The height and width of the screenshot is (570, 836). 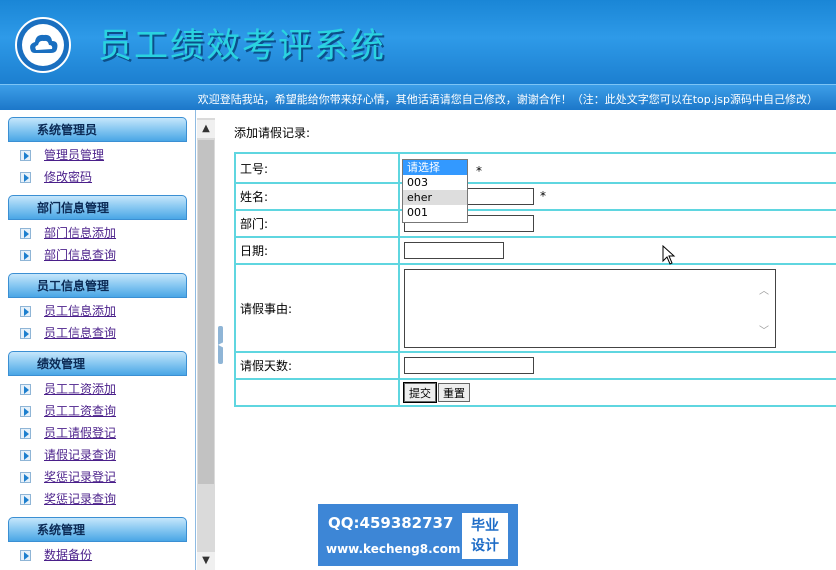 I want to click on mouse-cursor-icon, so click(x=669, y=255).